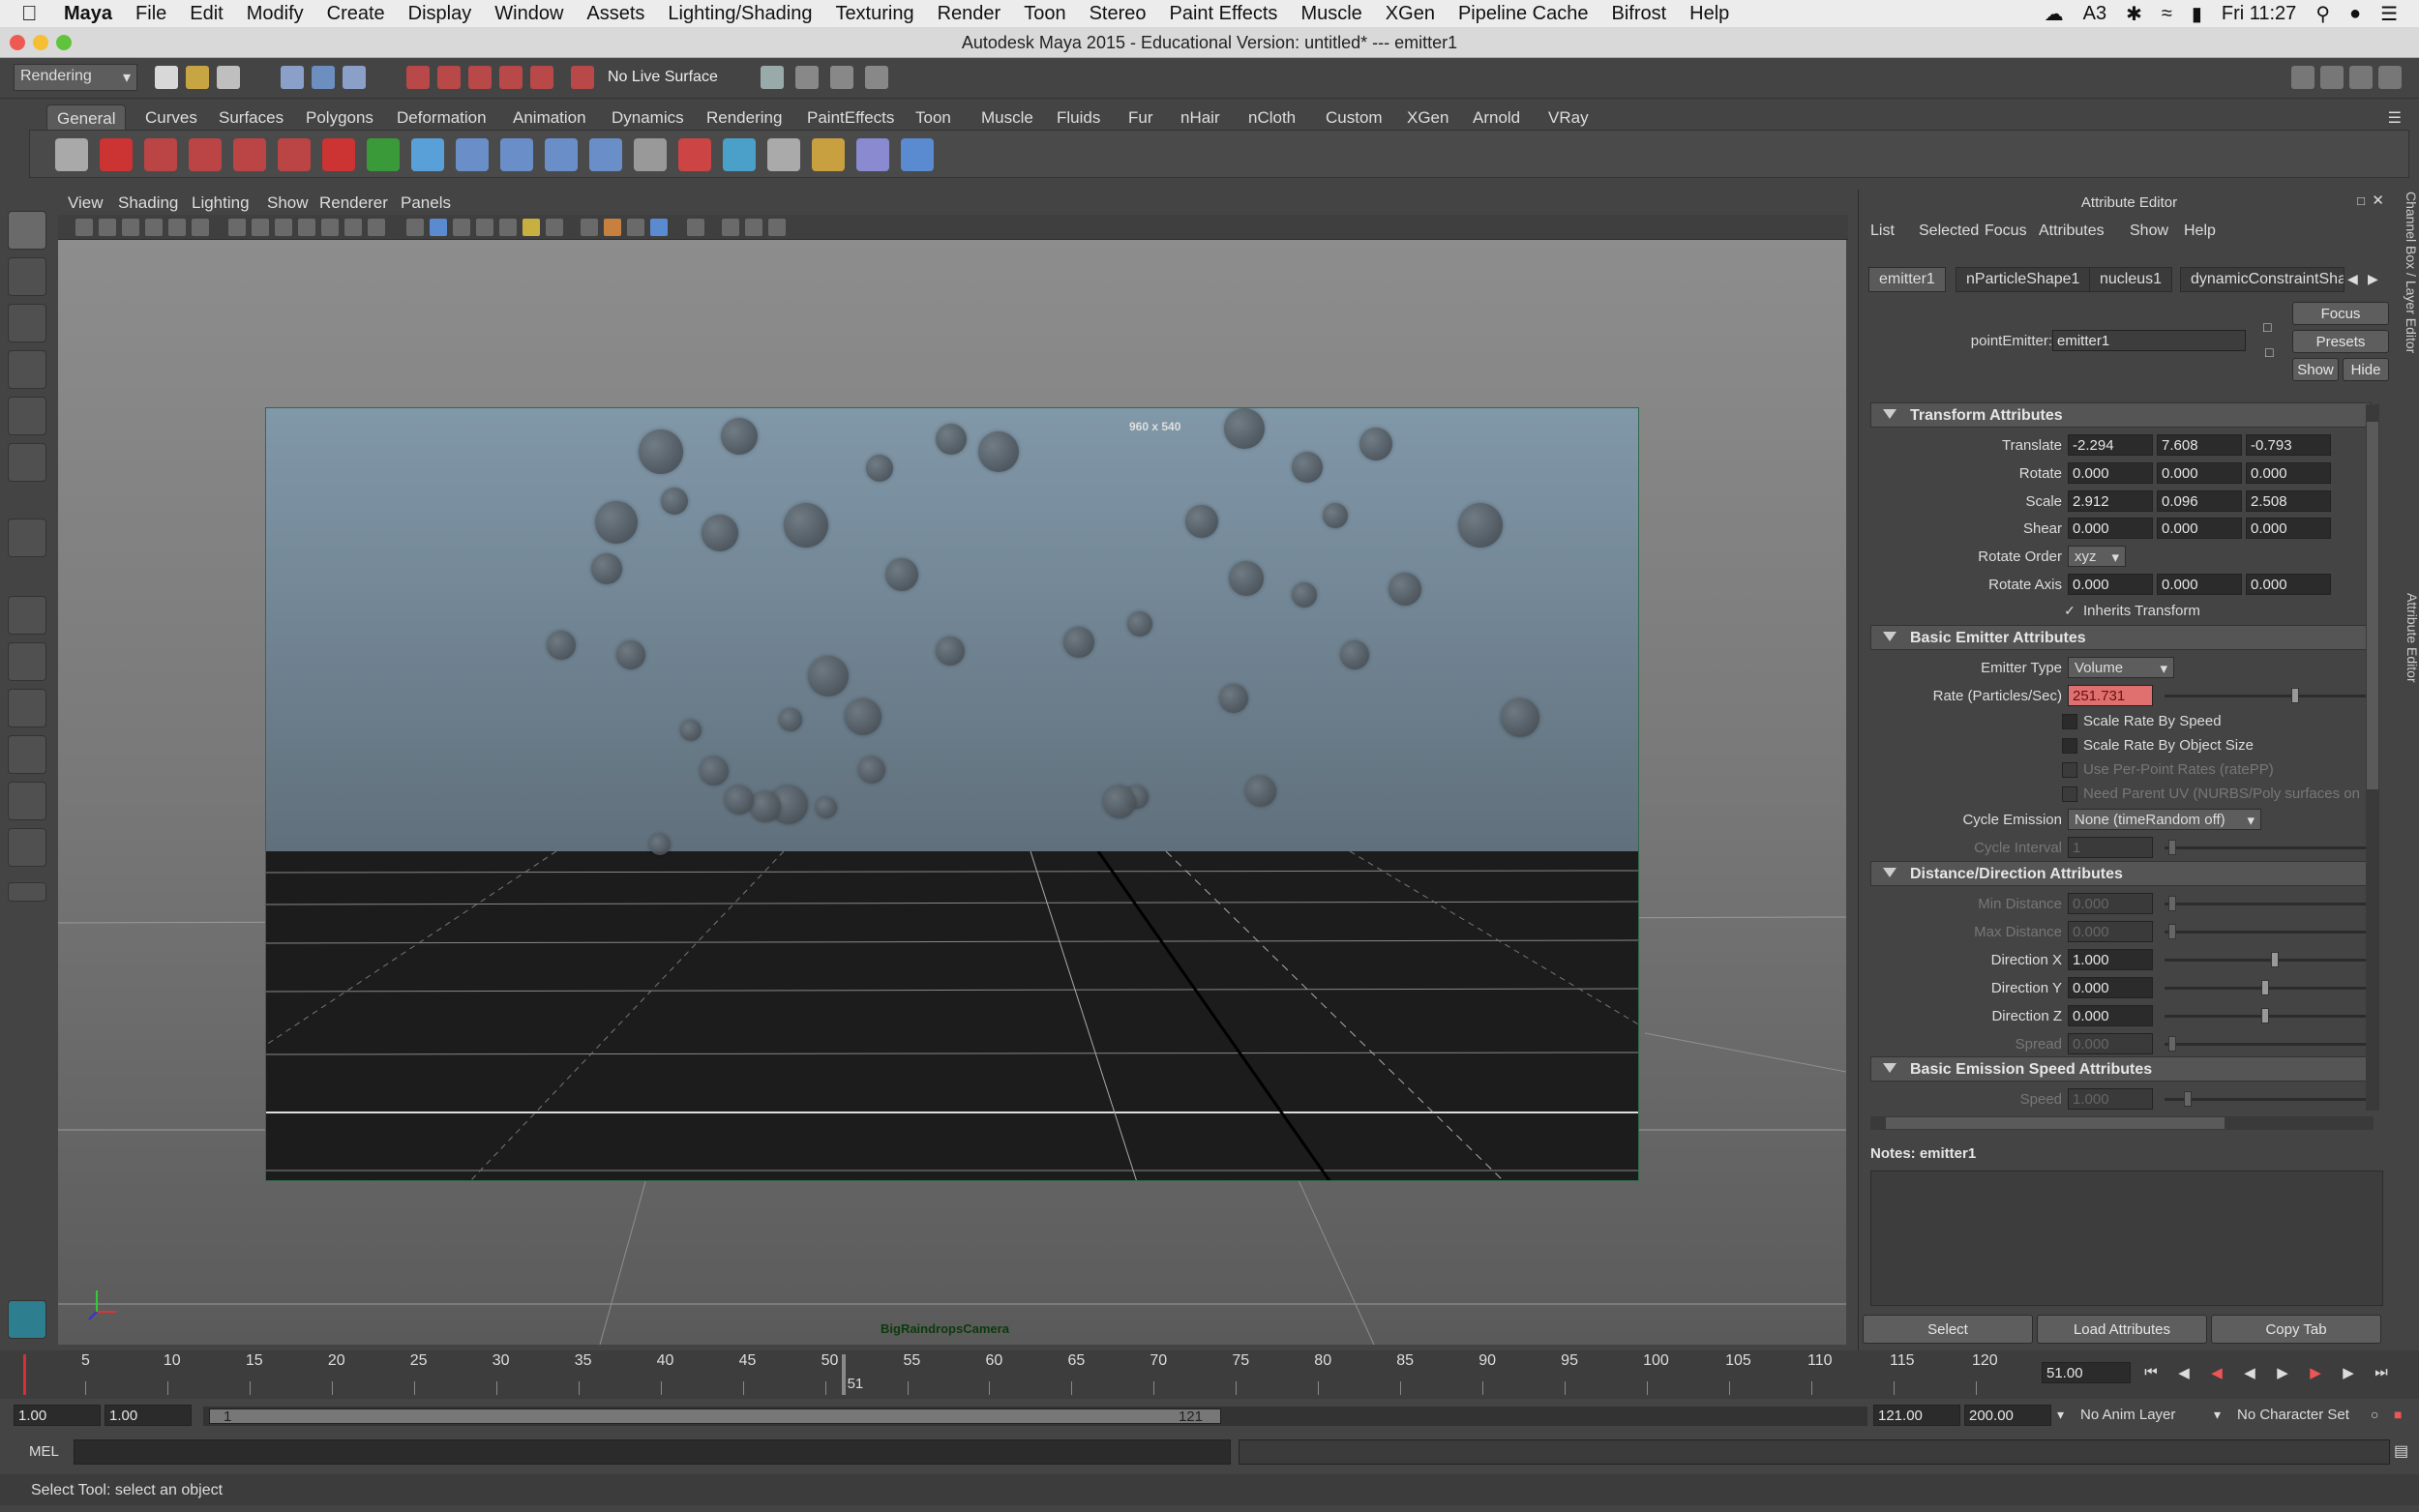 This screenshot has height=1512, width=2419. I want to click on magnet-icon, so click(338, 155).